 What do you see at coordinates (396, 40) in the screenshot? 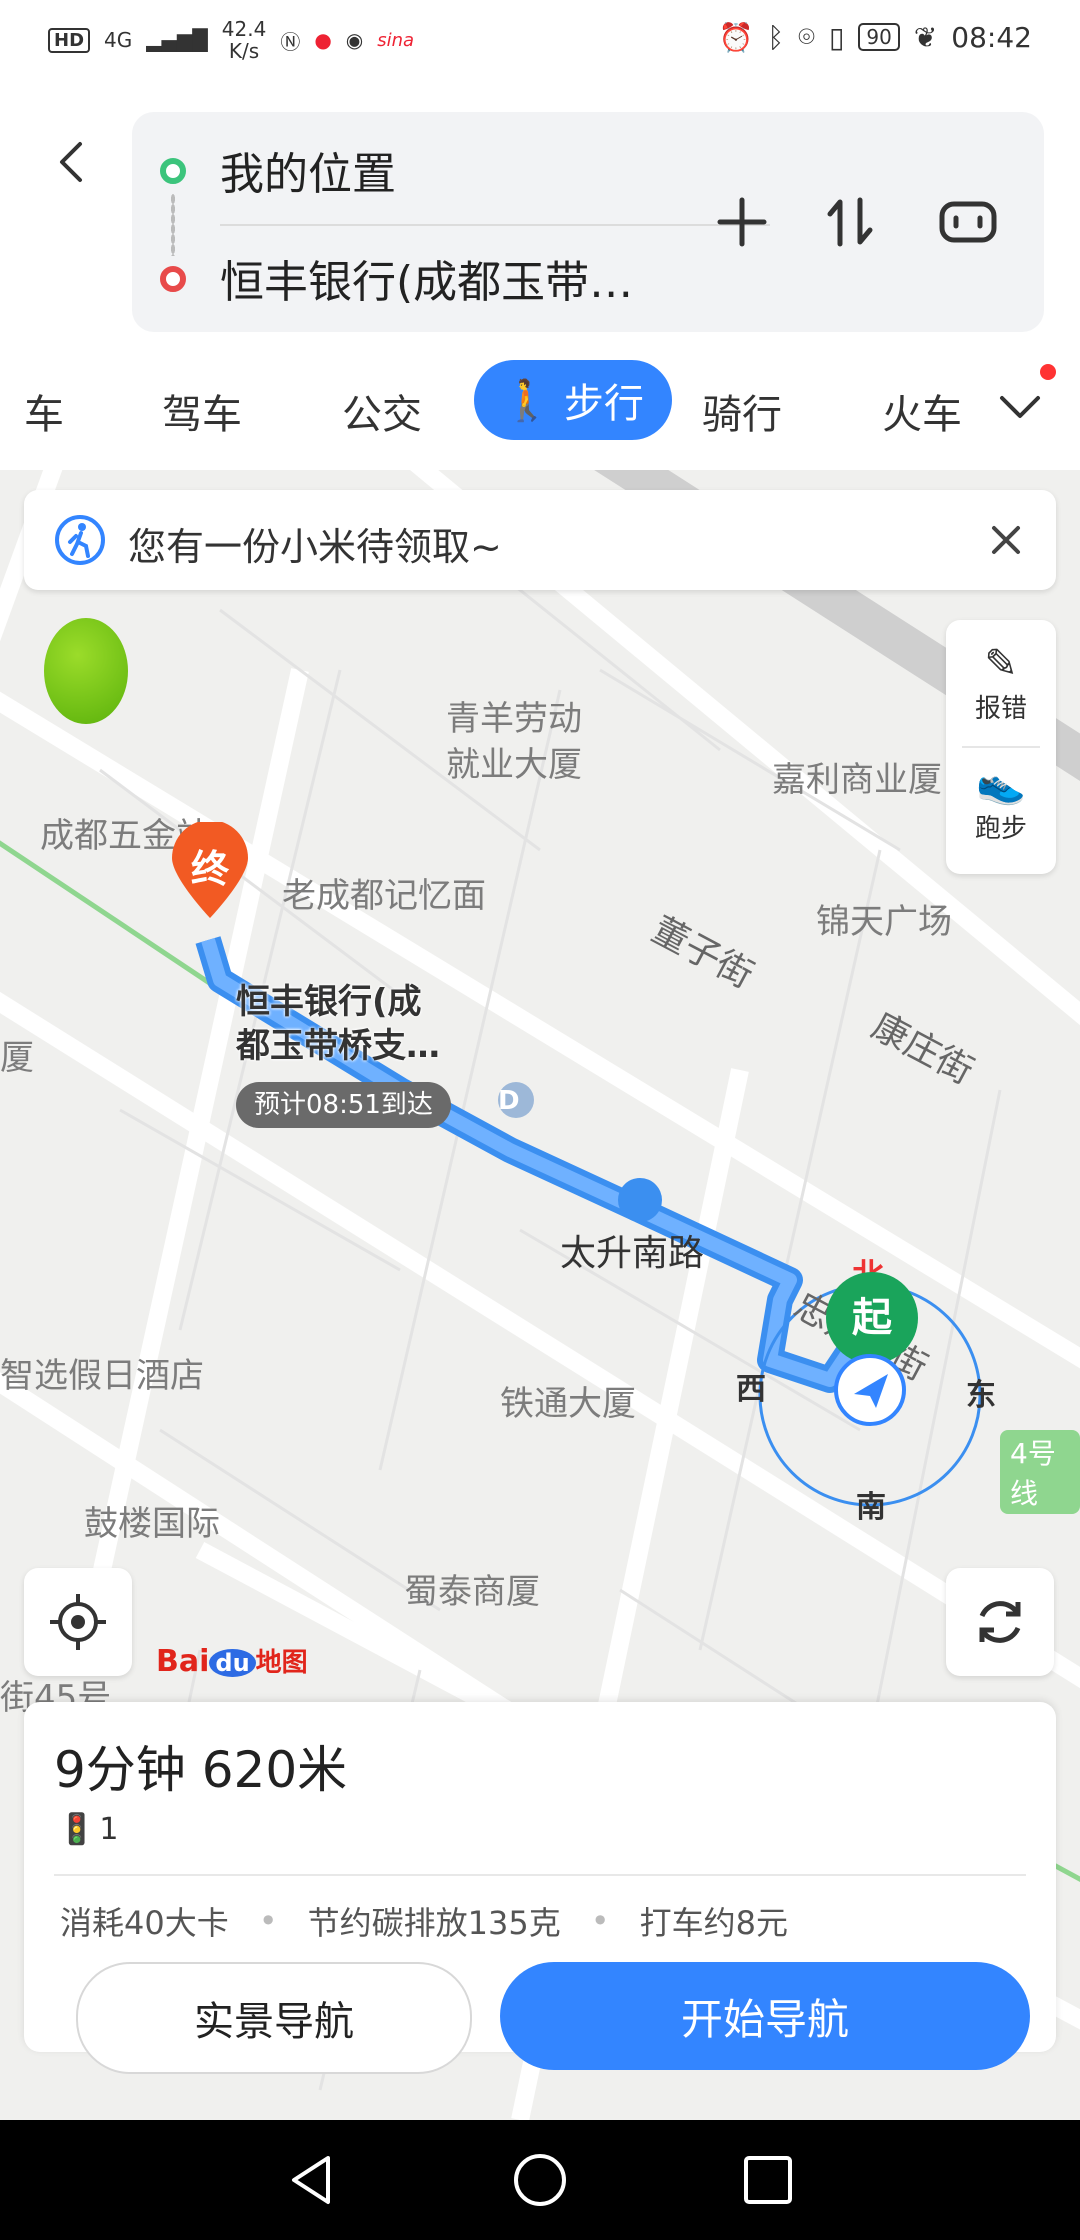
I see `sina-icon: sina` at bounding box center [396, 40].